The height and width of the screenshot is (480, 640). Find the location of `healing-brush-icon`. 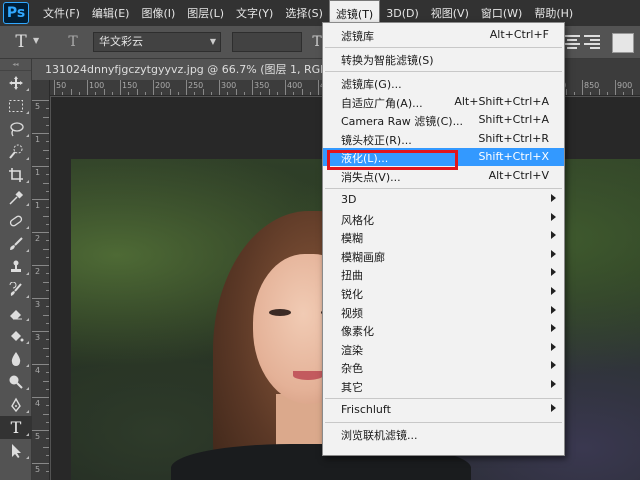

healing-brush-icon is located at coordinates (16, 220).